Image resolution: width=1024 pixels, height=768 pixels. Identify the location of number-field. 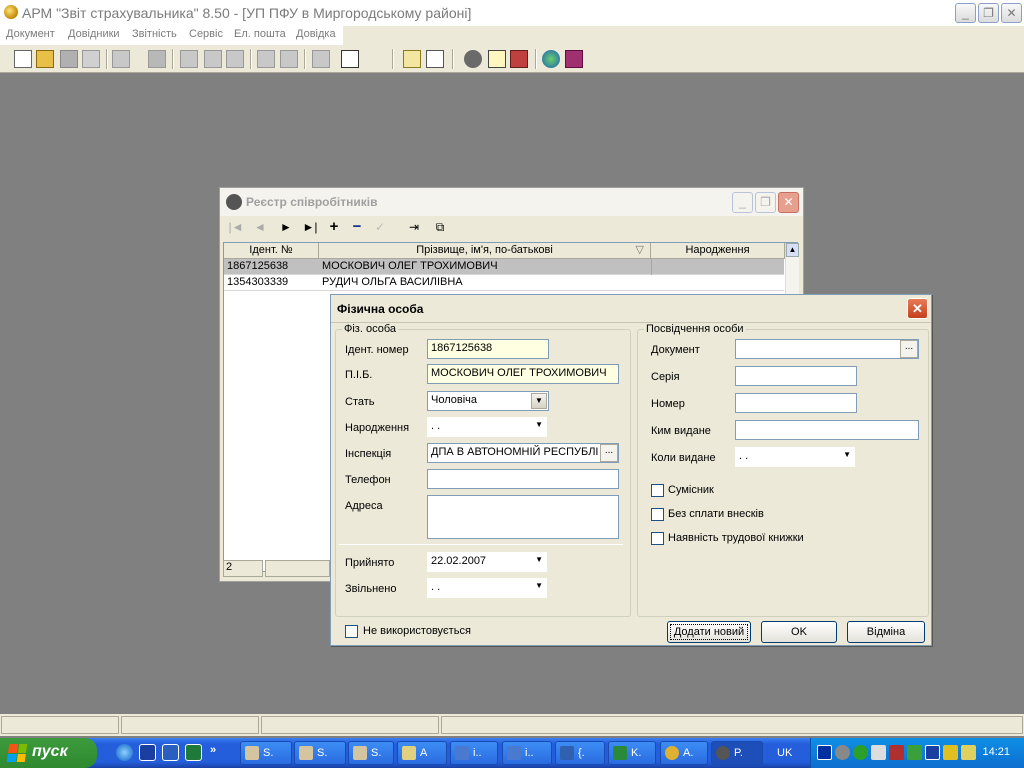
(796, 403).